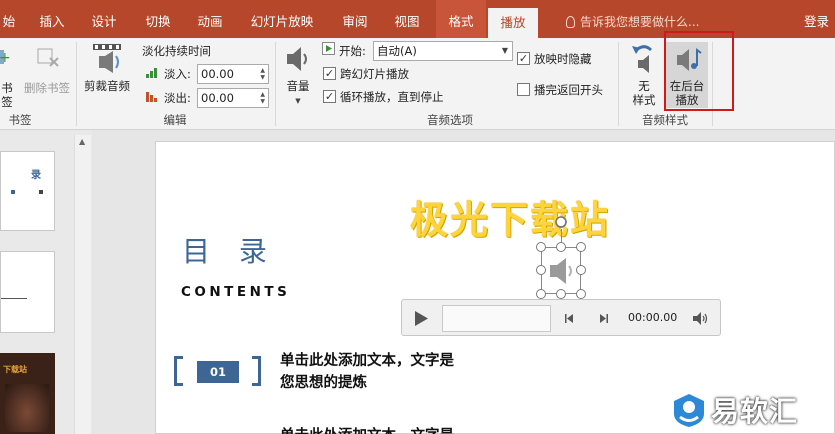  Describe the element at coordinates (328, 48) in the screenshot. I see `start-icon` at that location.